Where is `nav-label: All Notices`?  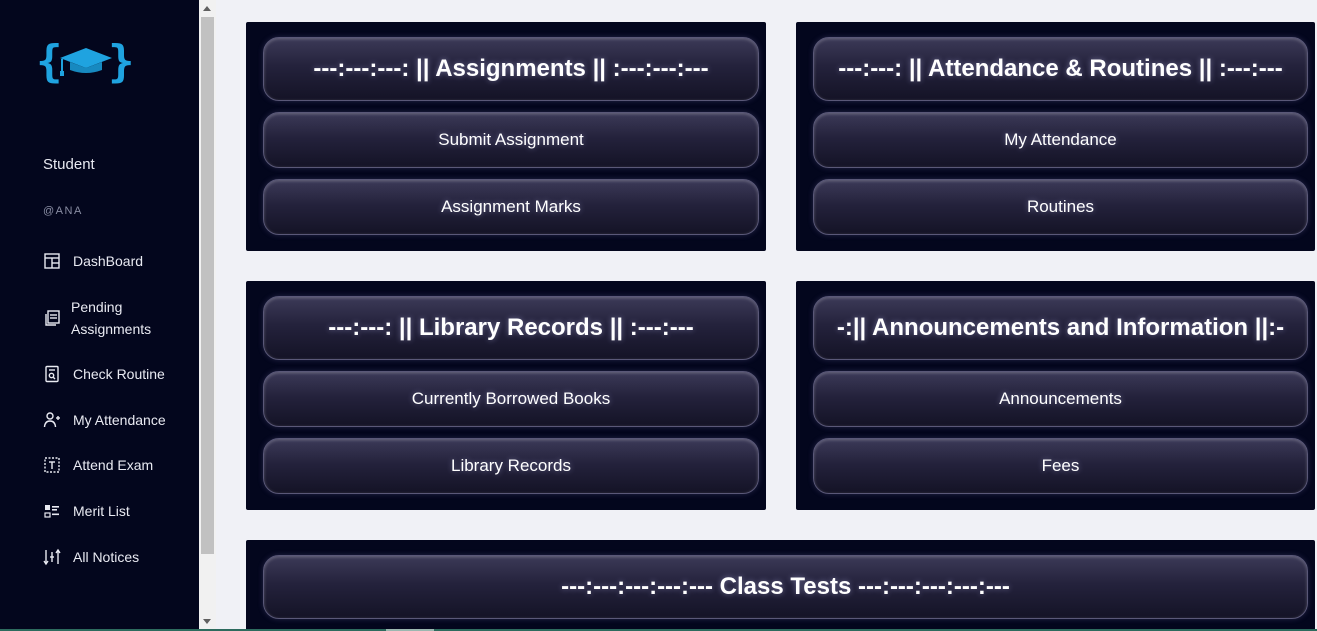 nav-label: All Notices is located at coordinates (106, 557).